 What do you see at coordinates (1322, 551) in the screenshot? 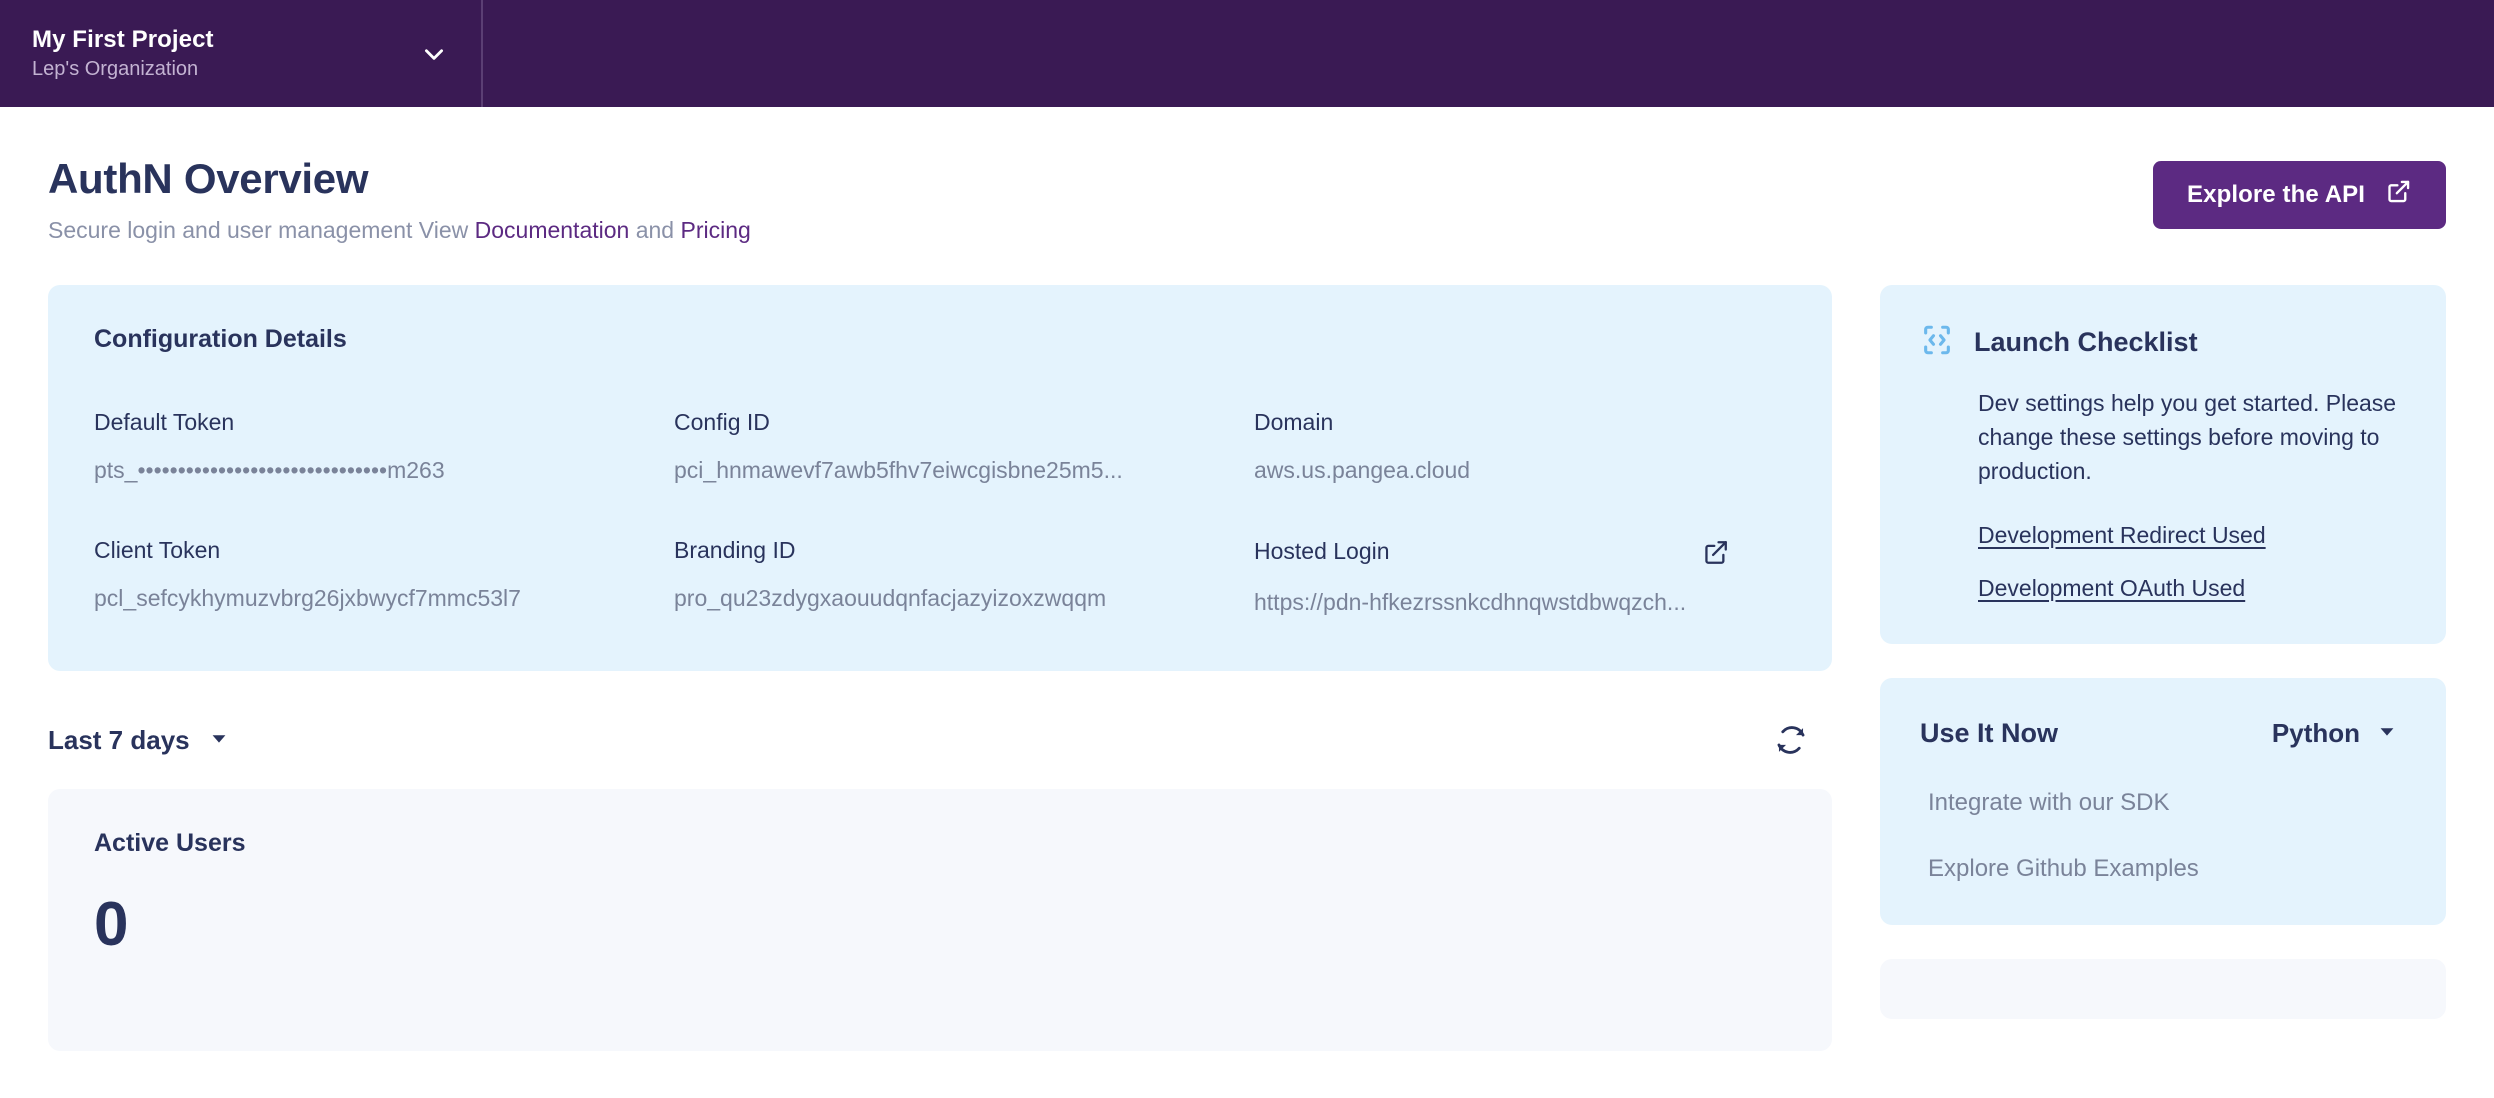
I see `field-label: Hosted Login` at bounding box center [1322, 551].